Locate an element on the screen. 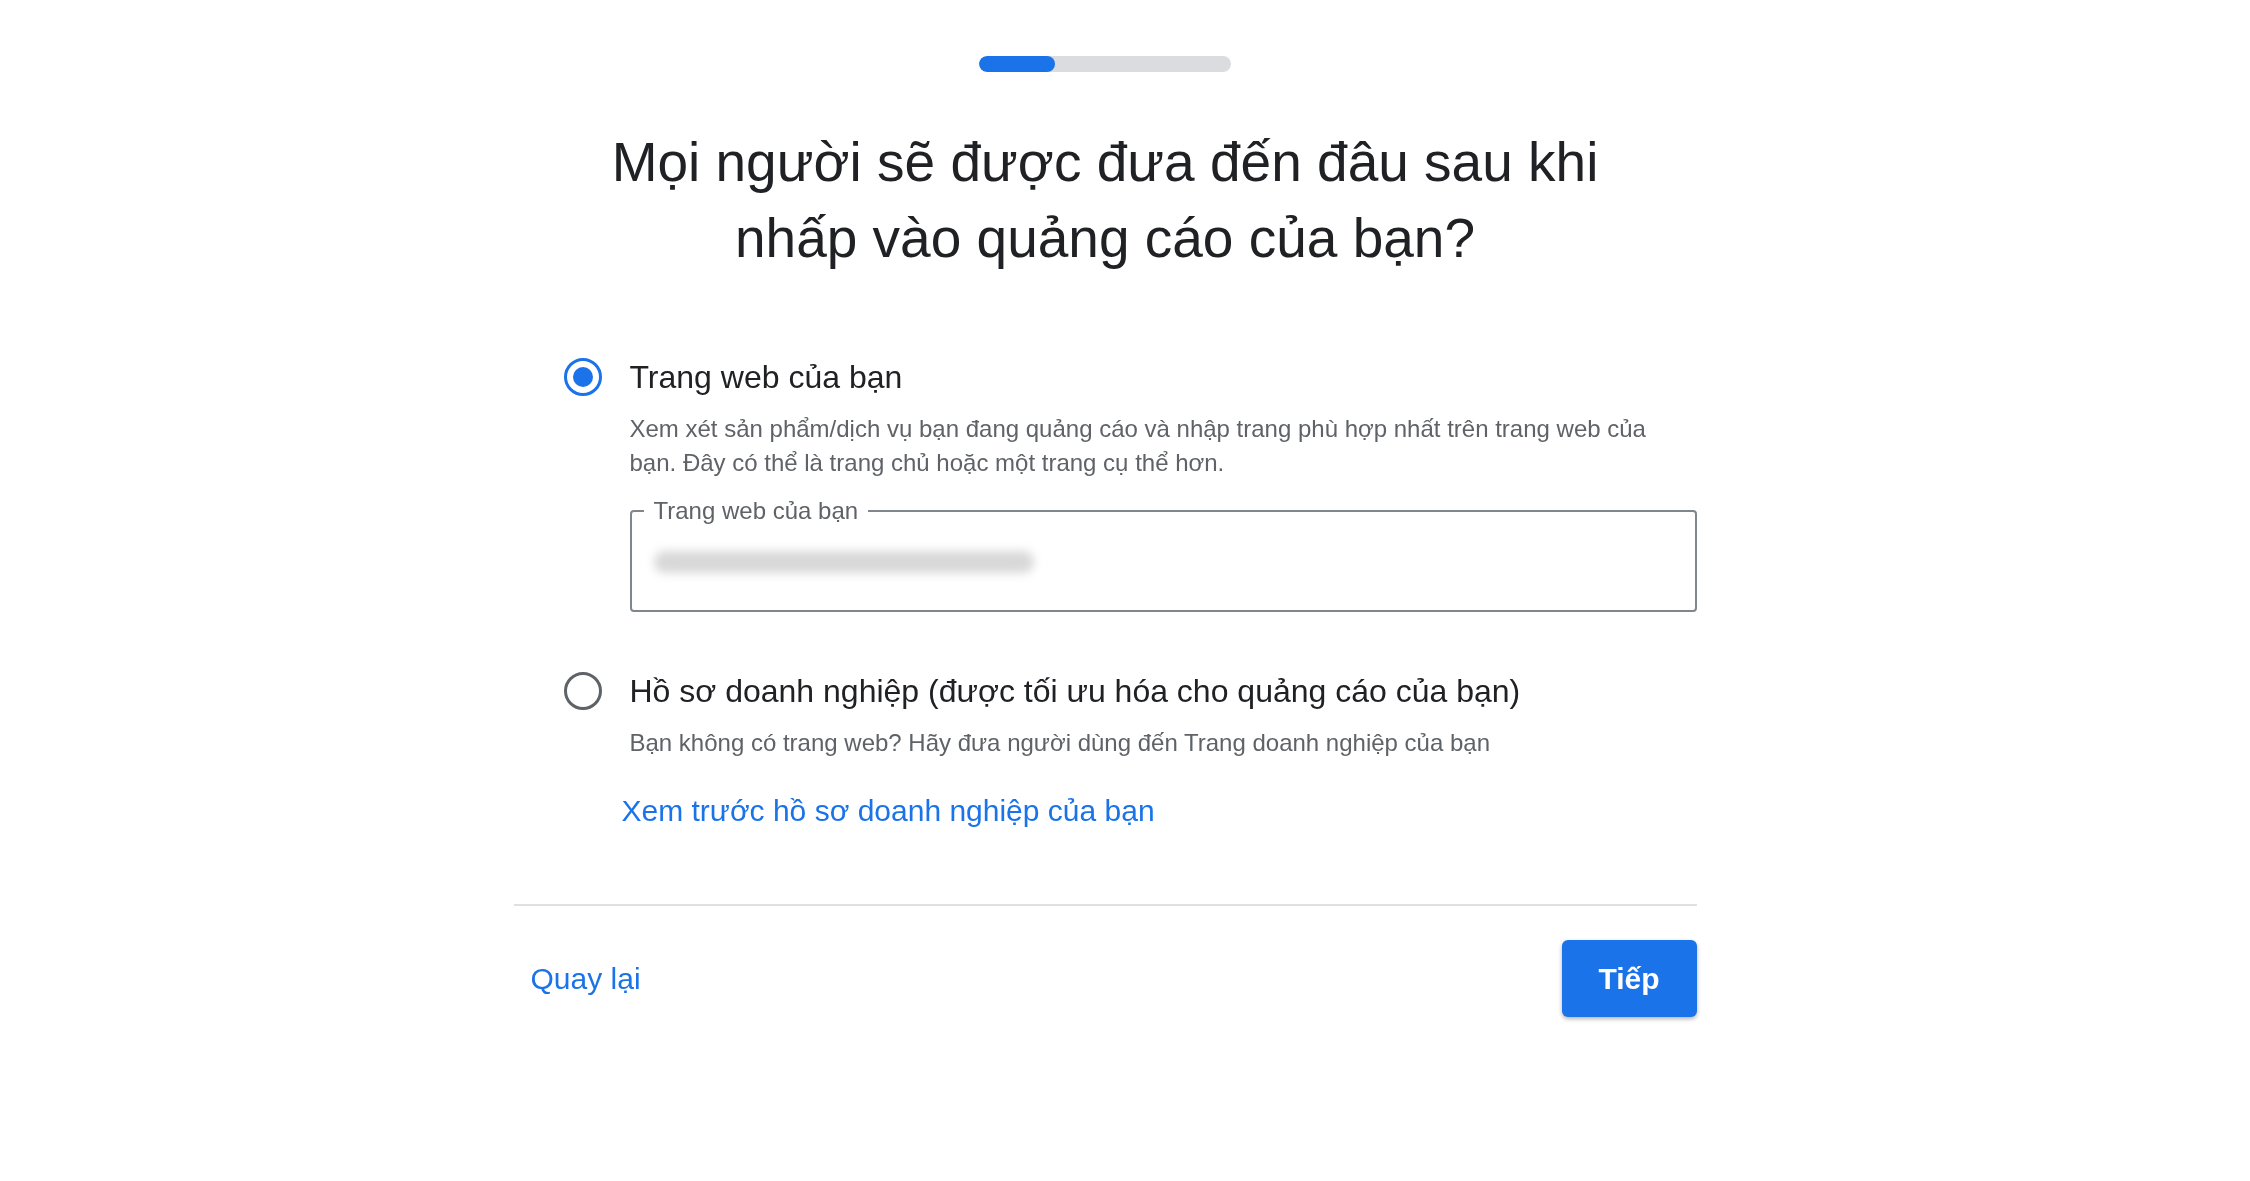  page-title: Mọi người sẽ được đưa đến đâu sau khi nhấp vào quảng cáo của bạn? is located at coordinates (1105, 200).